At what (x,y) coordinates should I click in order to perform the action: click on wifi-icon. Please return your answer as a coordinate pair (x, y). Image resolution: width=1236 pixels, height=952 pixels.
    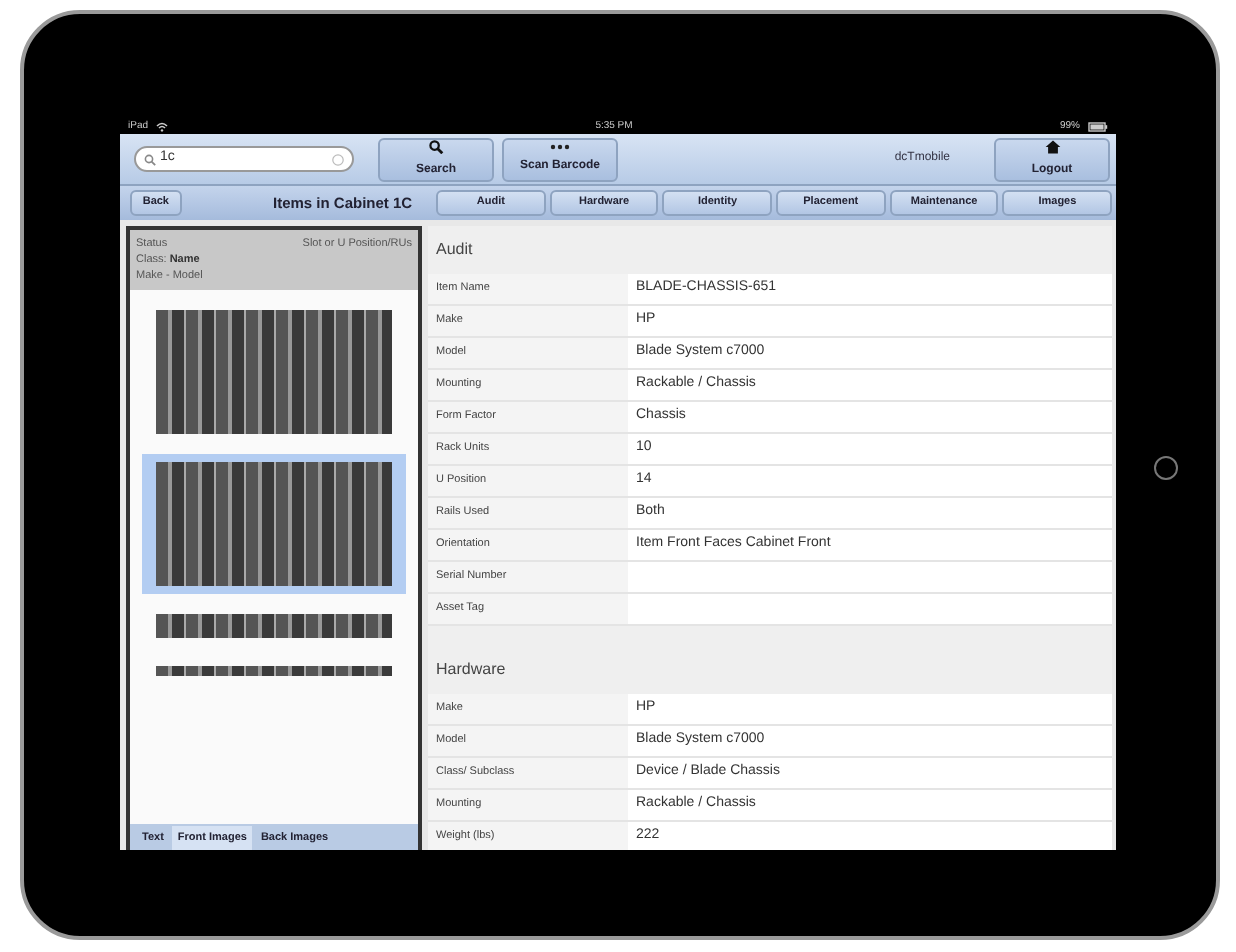
    Looking at the image, I should click on (162, 127).